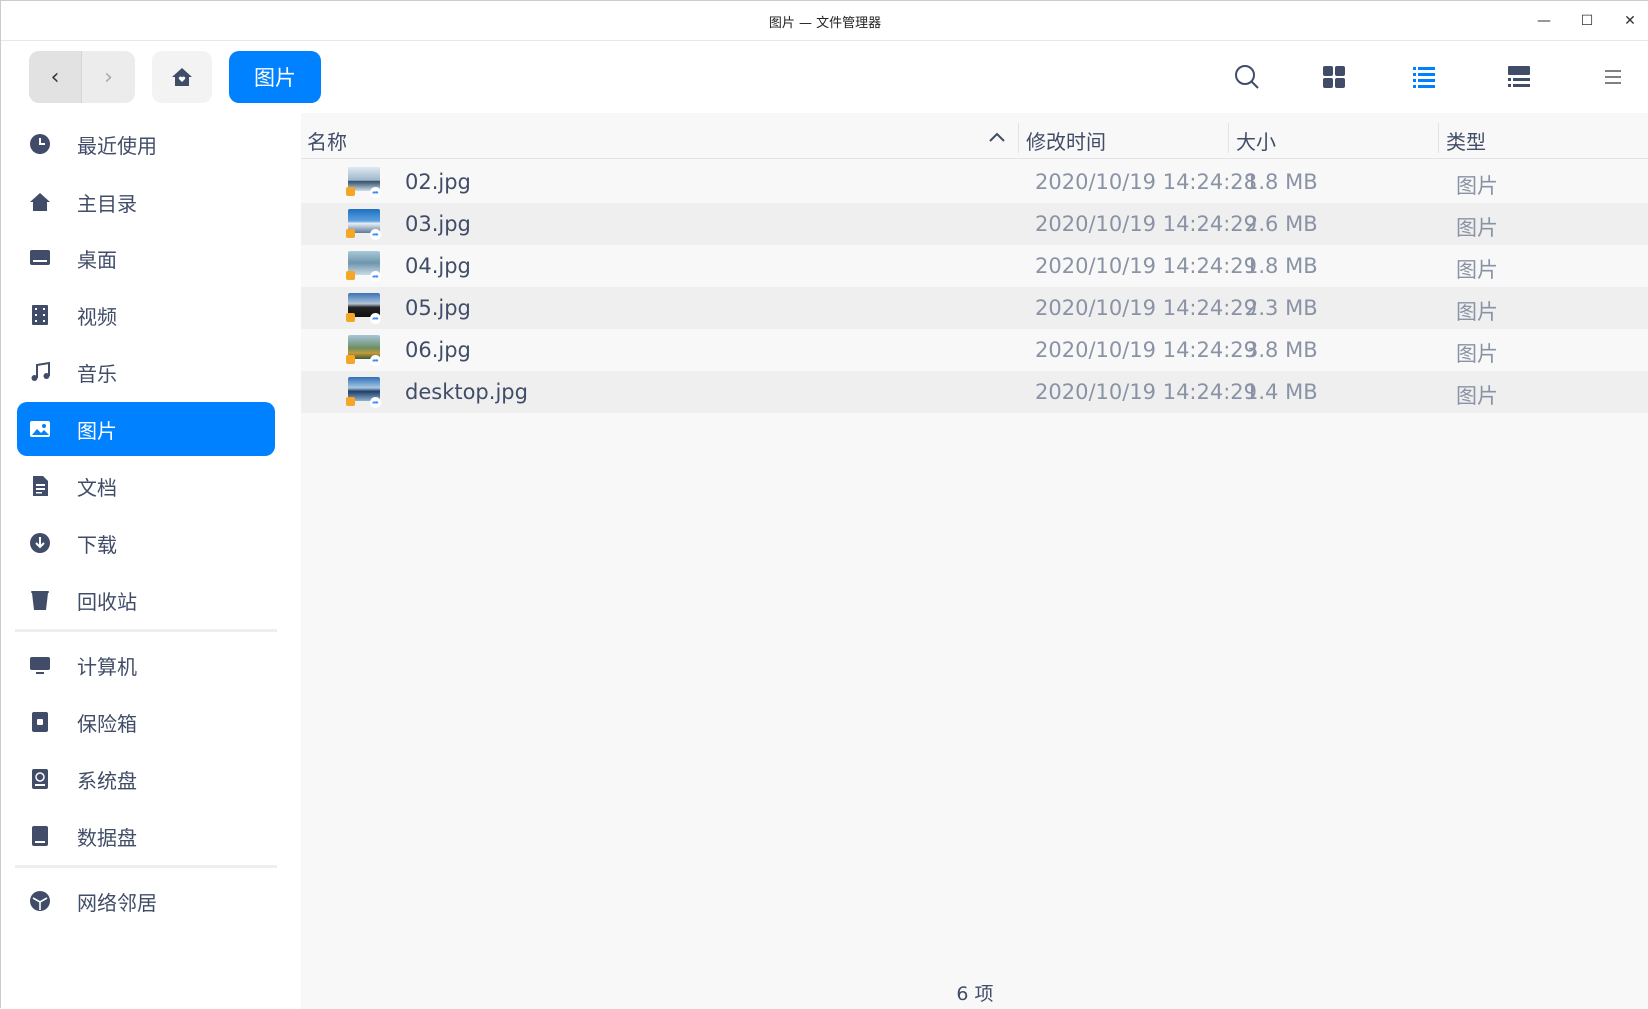  Describe the element at coordinates (1630, 21) in the screenshot. I see `close-button: ✕` at that location.